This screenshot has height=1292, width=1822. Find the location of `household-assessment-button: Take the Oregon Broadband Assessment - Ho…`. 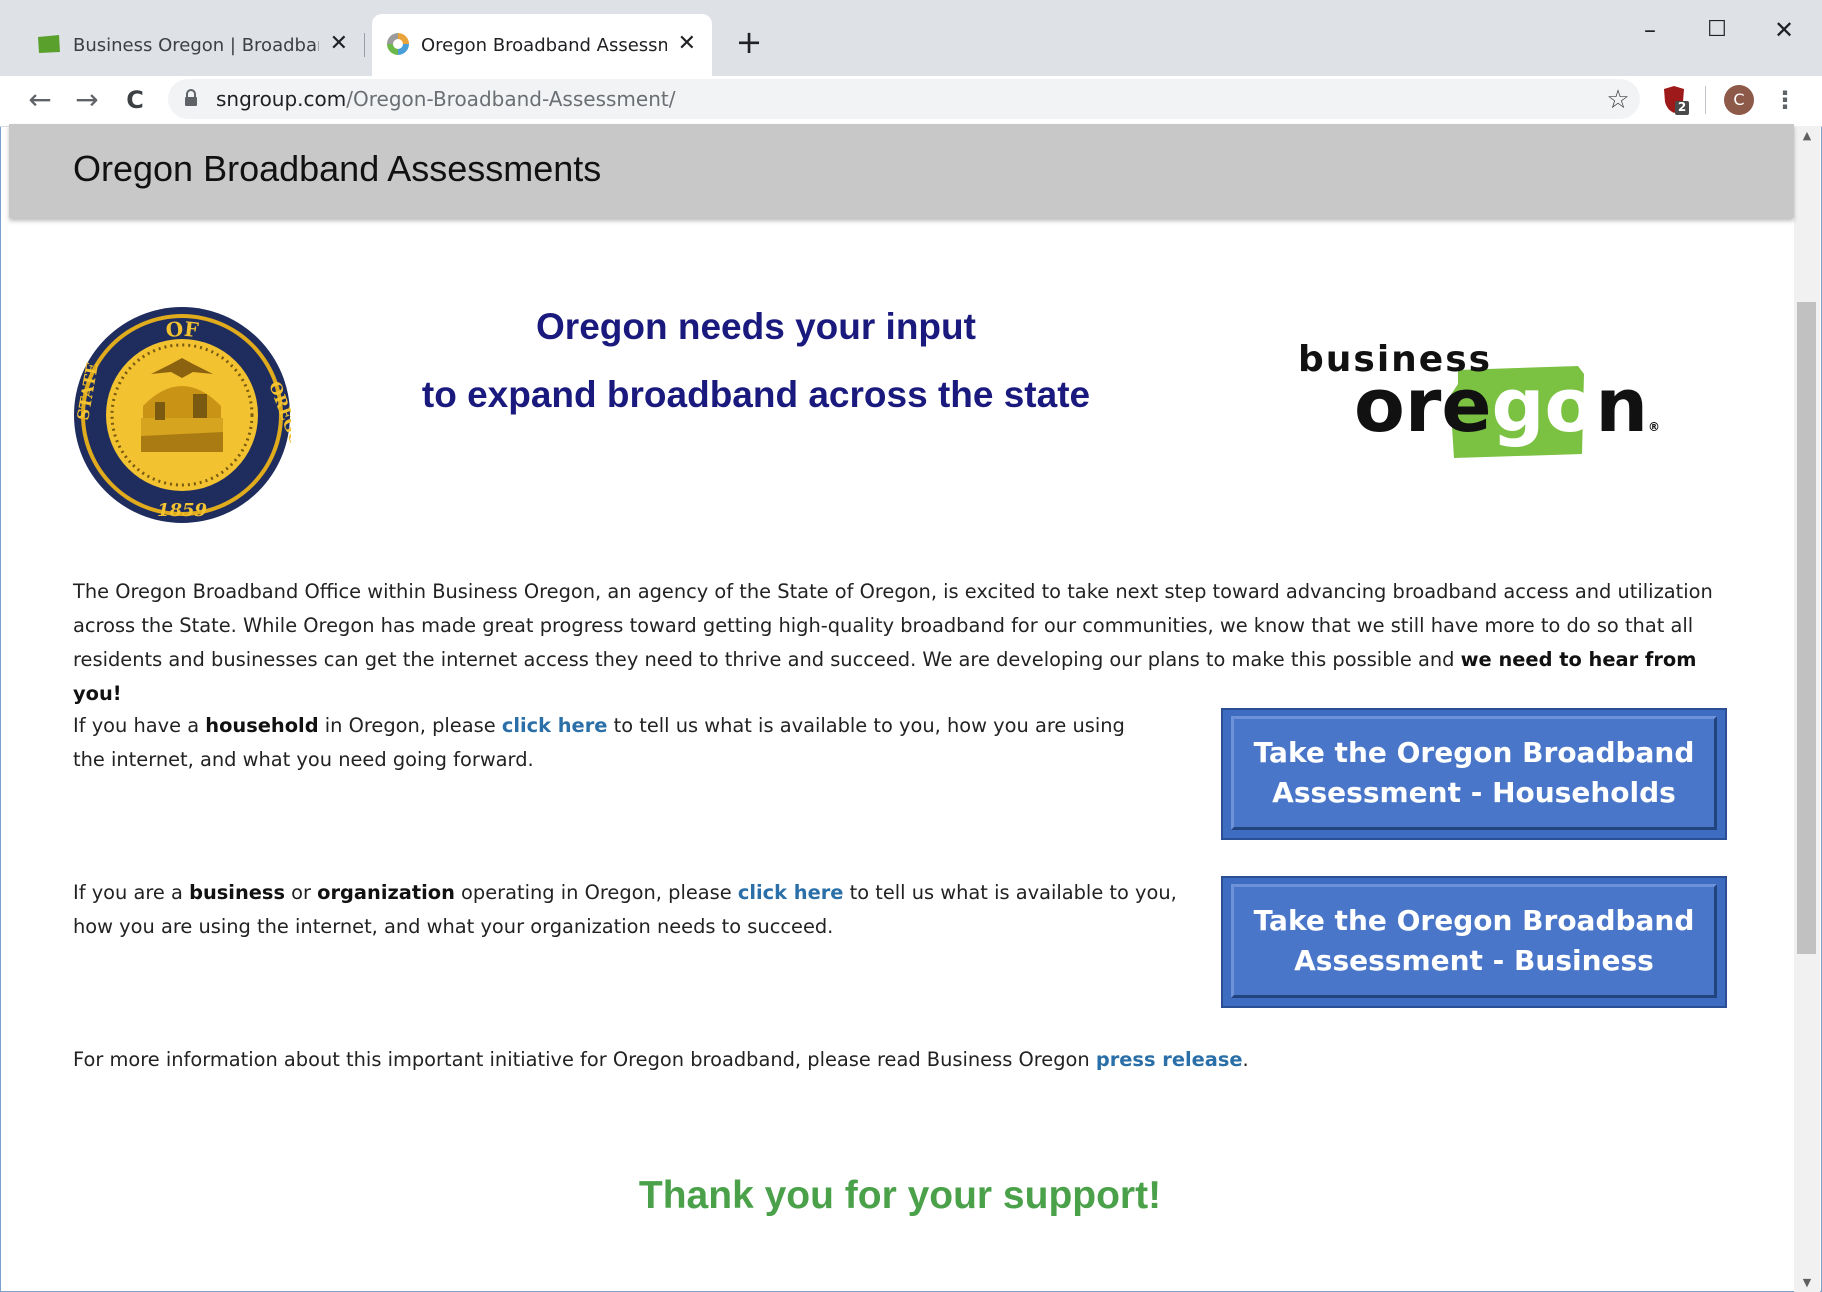

household-assessment-button: Take the Oregon Broadband Assessment - Ho… is located at coordinates (1474, 774).